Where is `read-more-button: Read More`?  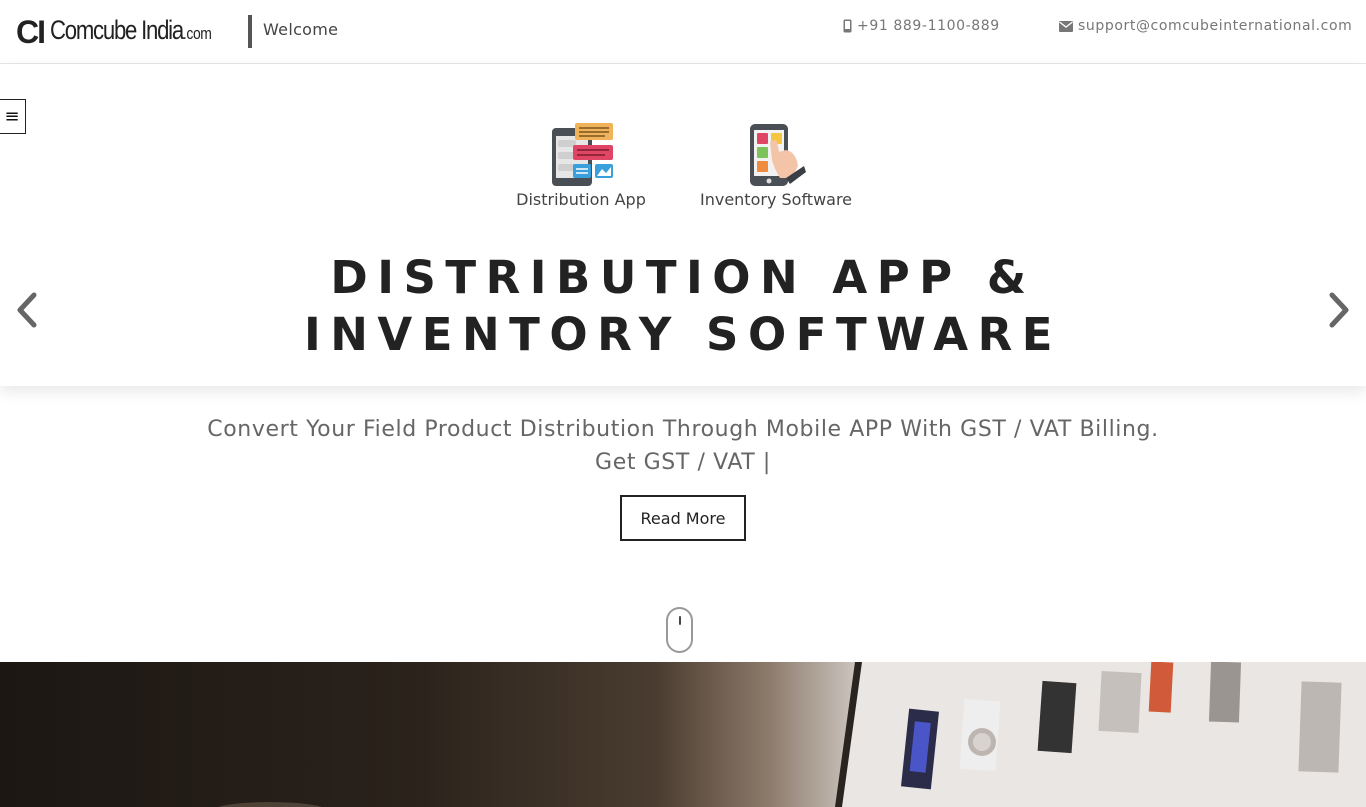 read-more-button: Read More is located at coordinates (683, 518).